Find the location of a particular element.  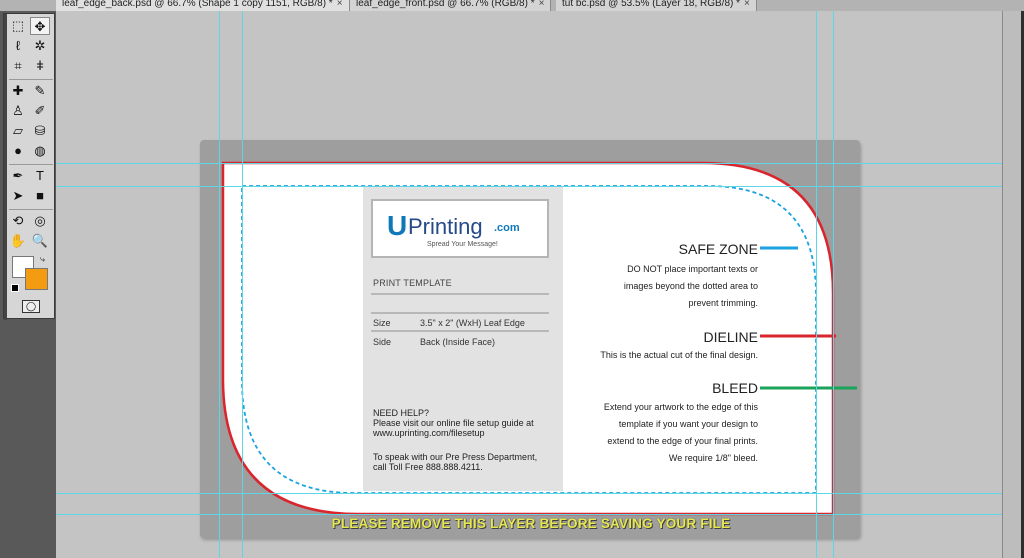

uprinting-logo: U Printing .com Spread Your Message! is located at coordinates (460, 228).